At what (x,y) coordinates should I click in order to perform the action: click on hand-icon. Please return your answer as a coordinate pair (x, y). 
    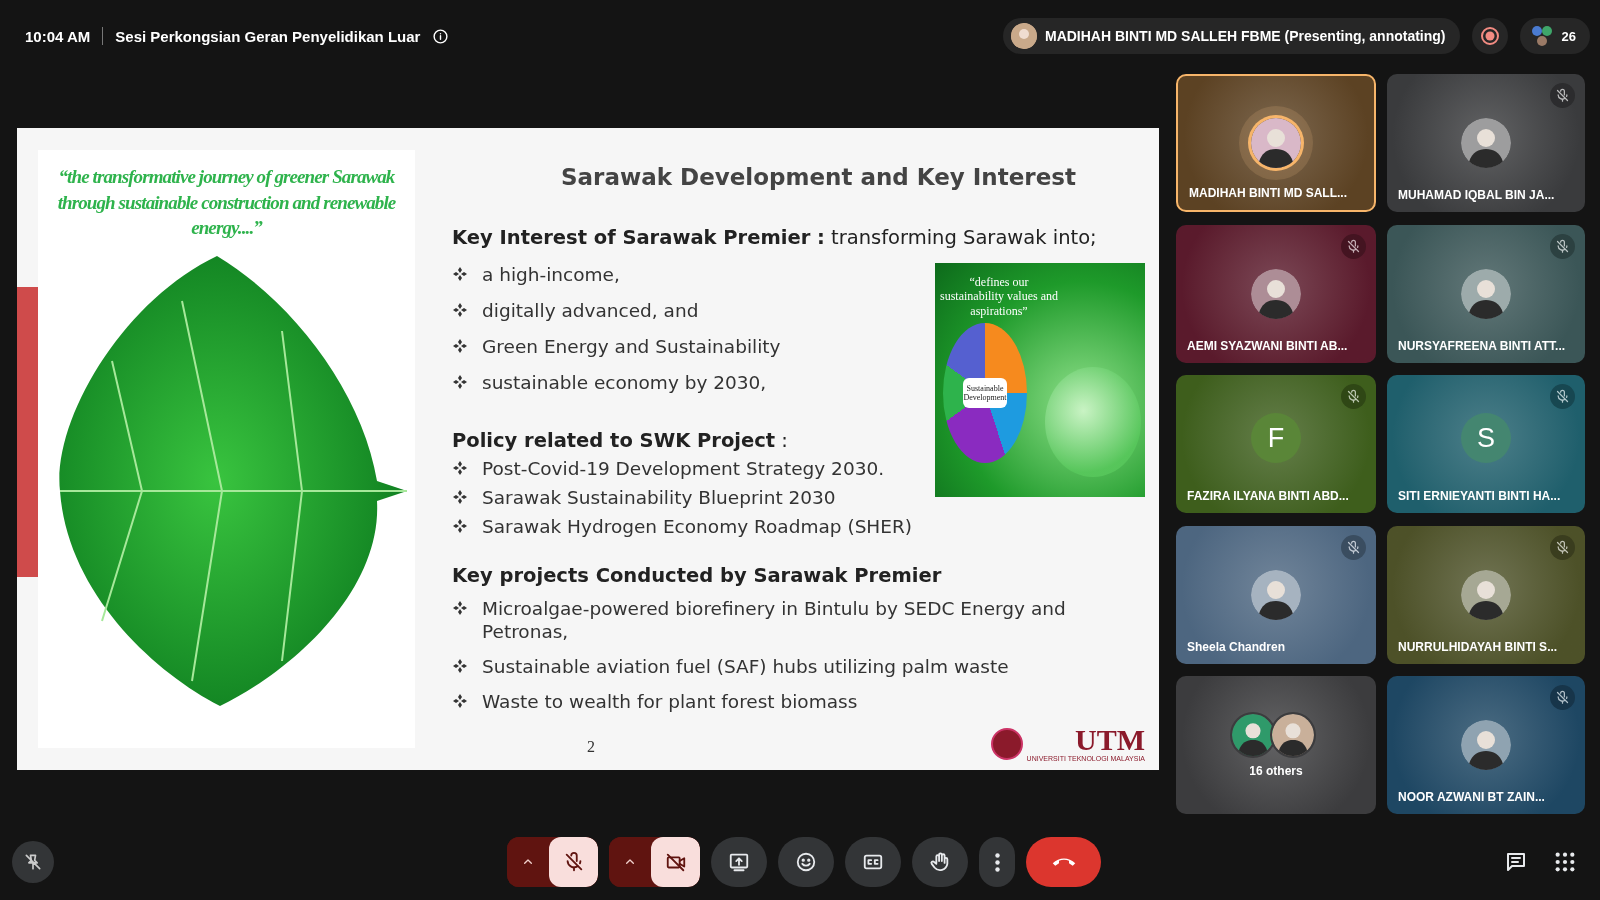
    Looking at the image, I should click on (940, 862).